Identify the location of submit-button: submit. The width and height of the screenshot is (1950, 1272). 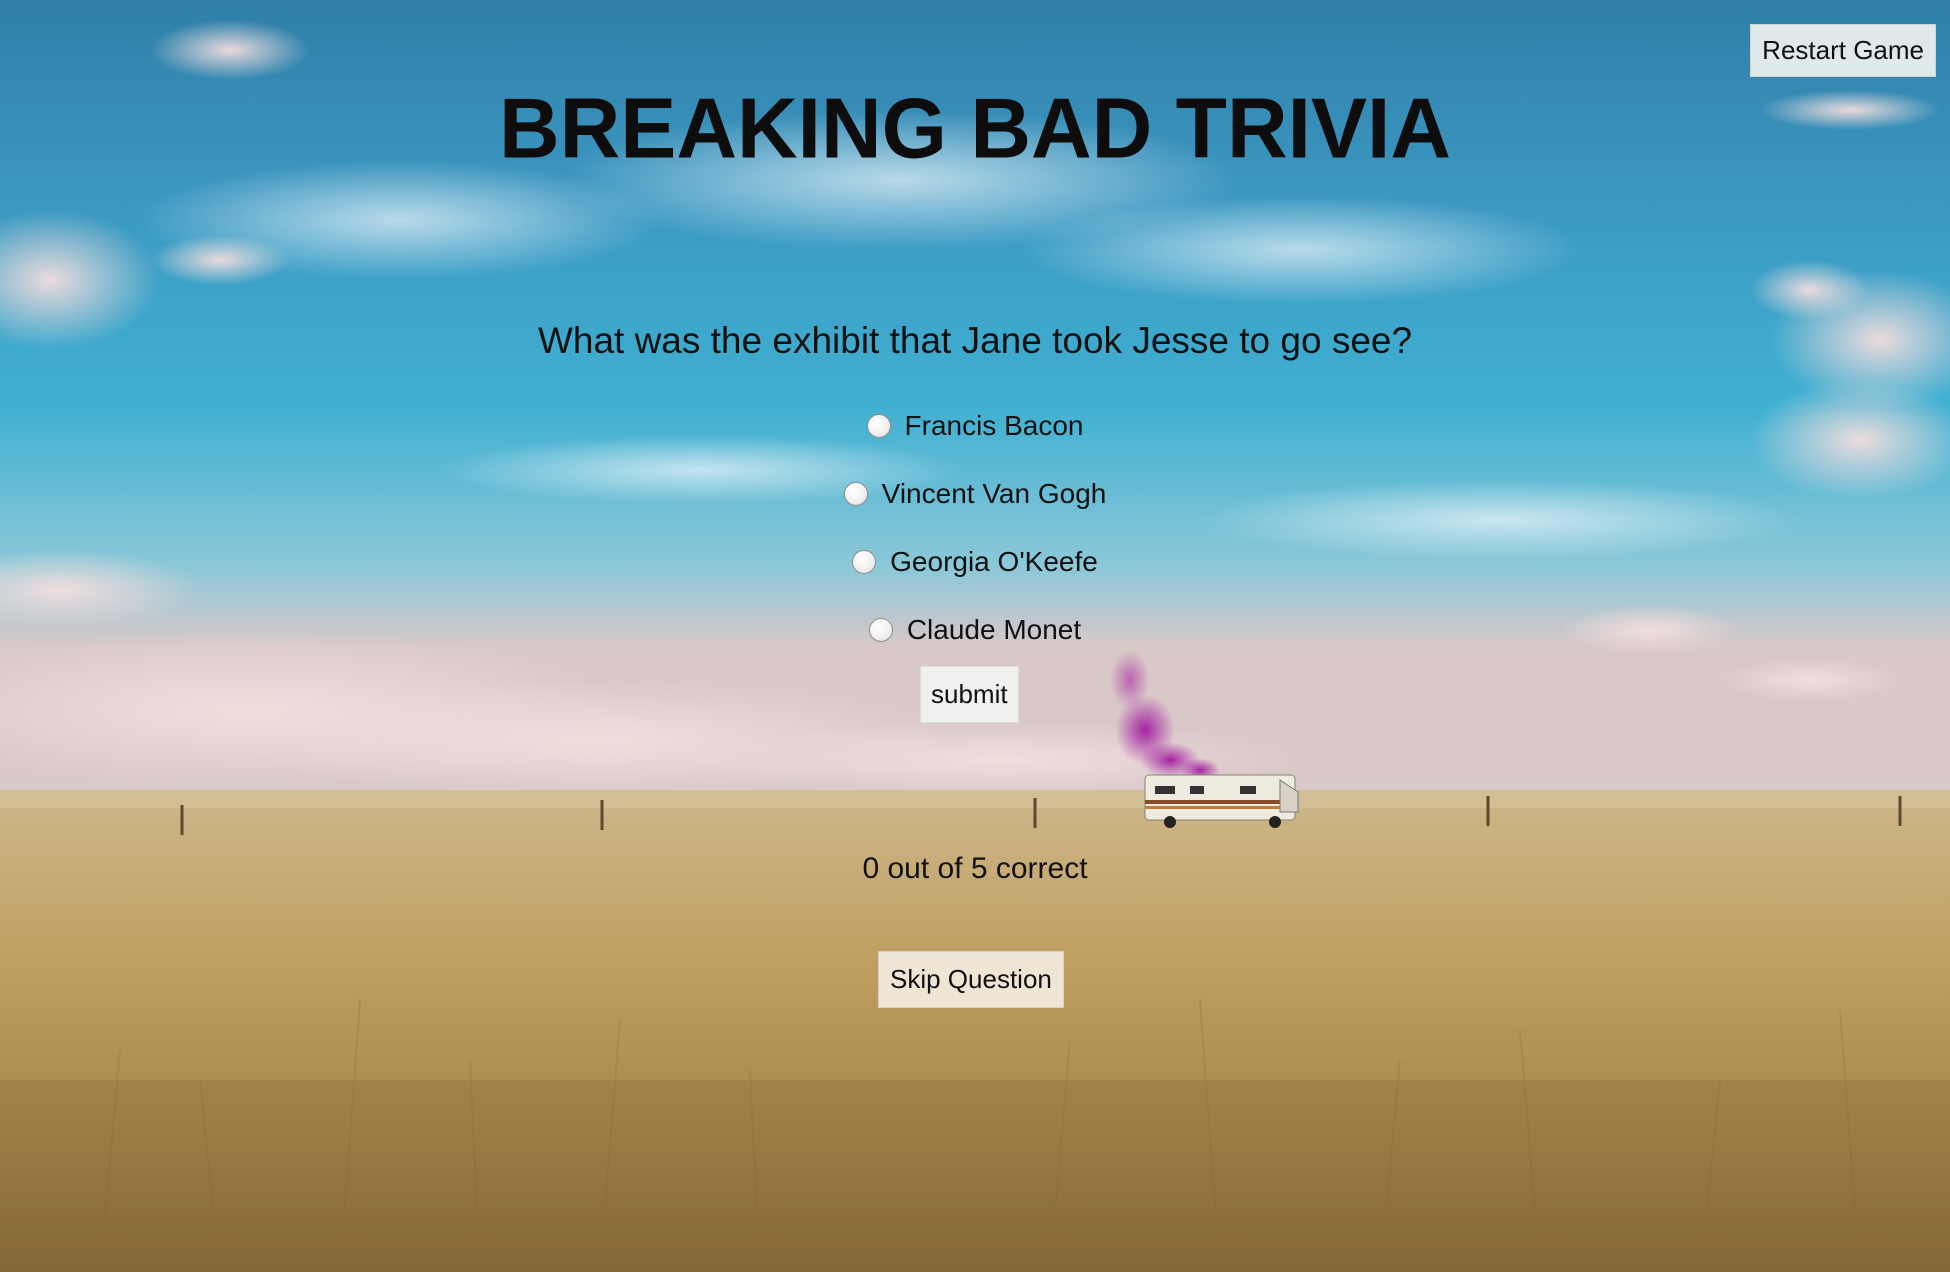
(969, 695).